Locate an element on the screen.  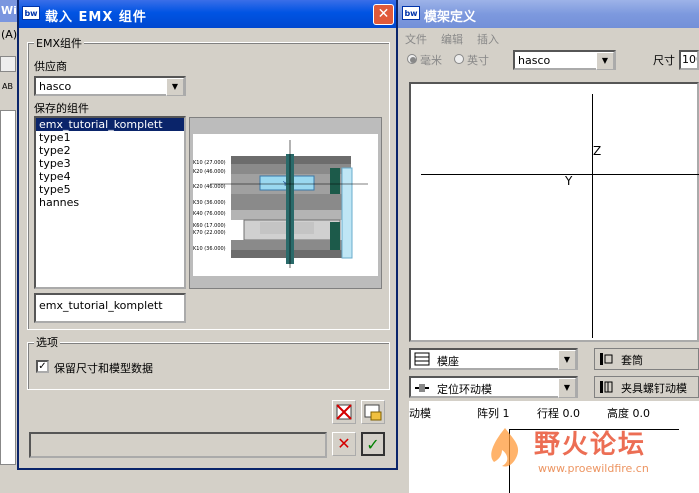
clamp-screw-label: 夹具螺钉动模 is located at coordinates (654, 388).